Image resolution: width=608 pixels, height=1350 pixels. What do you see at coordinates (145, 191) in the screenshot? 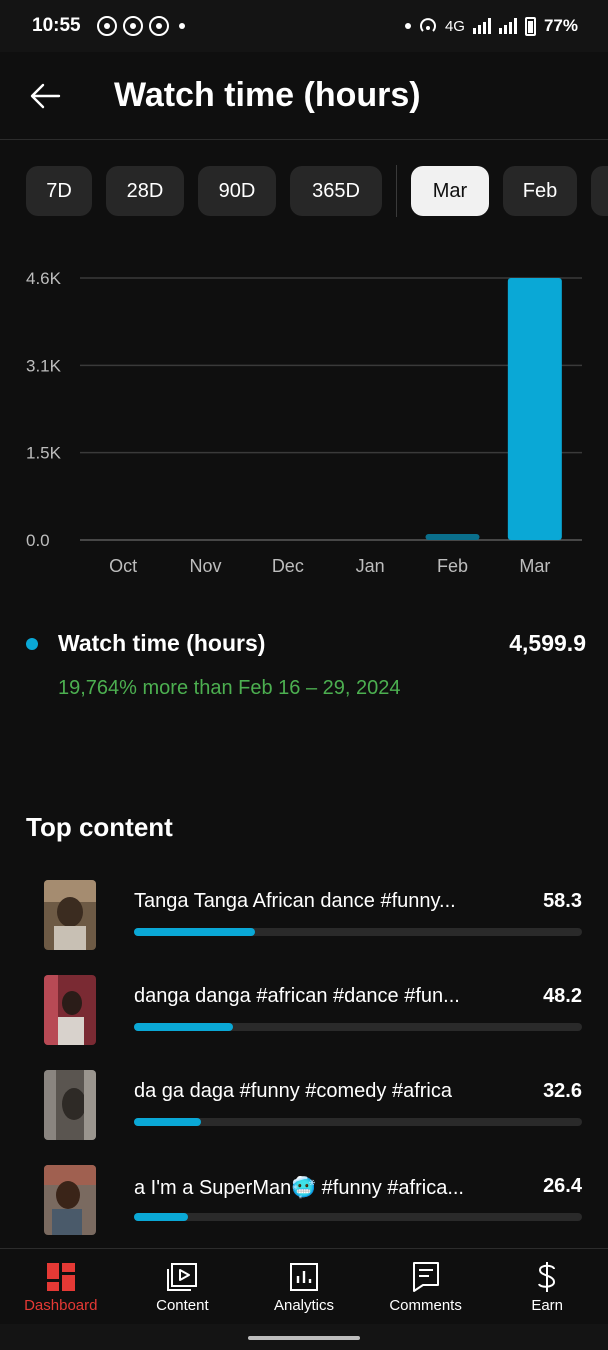
I see `chip-28d: 28D` at bounding box center [145, 191].